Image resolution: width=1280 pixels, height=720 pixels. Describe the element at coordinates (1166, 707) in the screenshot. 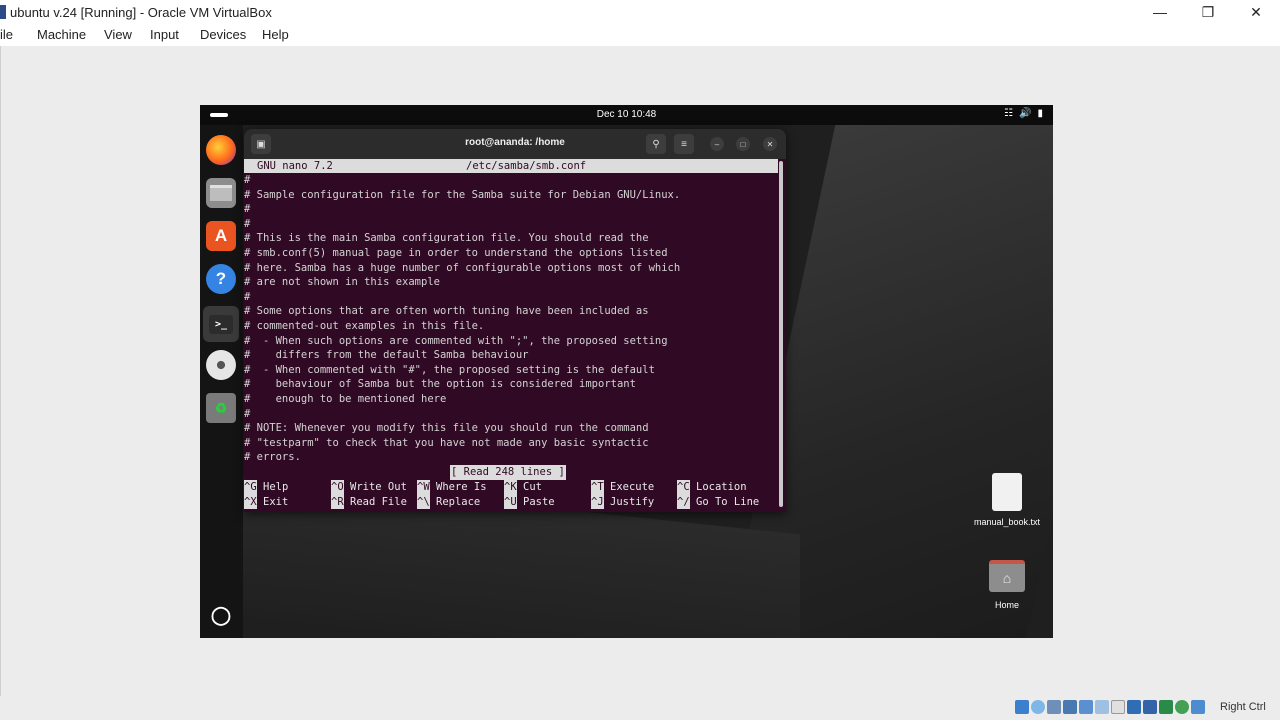

I see `cpu-icon` at that location.